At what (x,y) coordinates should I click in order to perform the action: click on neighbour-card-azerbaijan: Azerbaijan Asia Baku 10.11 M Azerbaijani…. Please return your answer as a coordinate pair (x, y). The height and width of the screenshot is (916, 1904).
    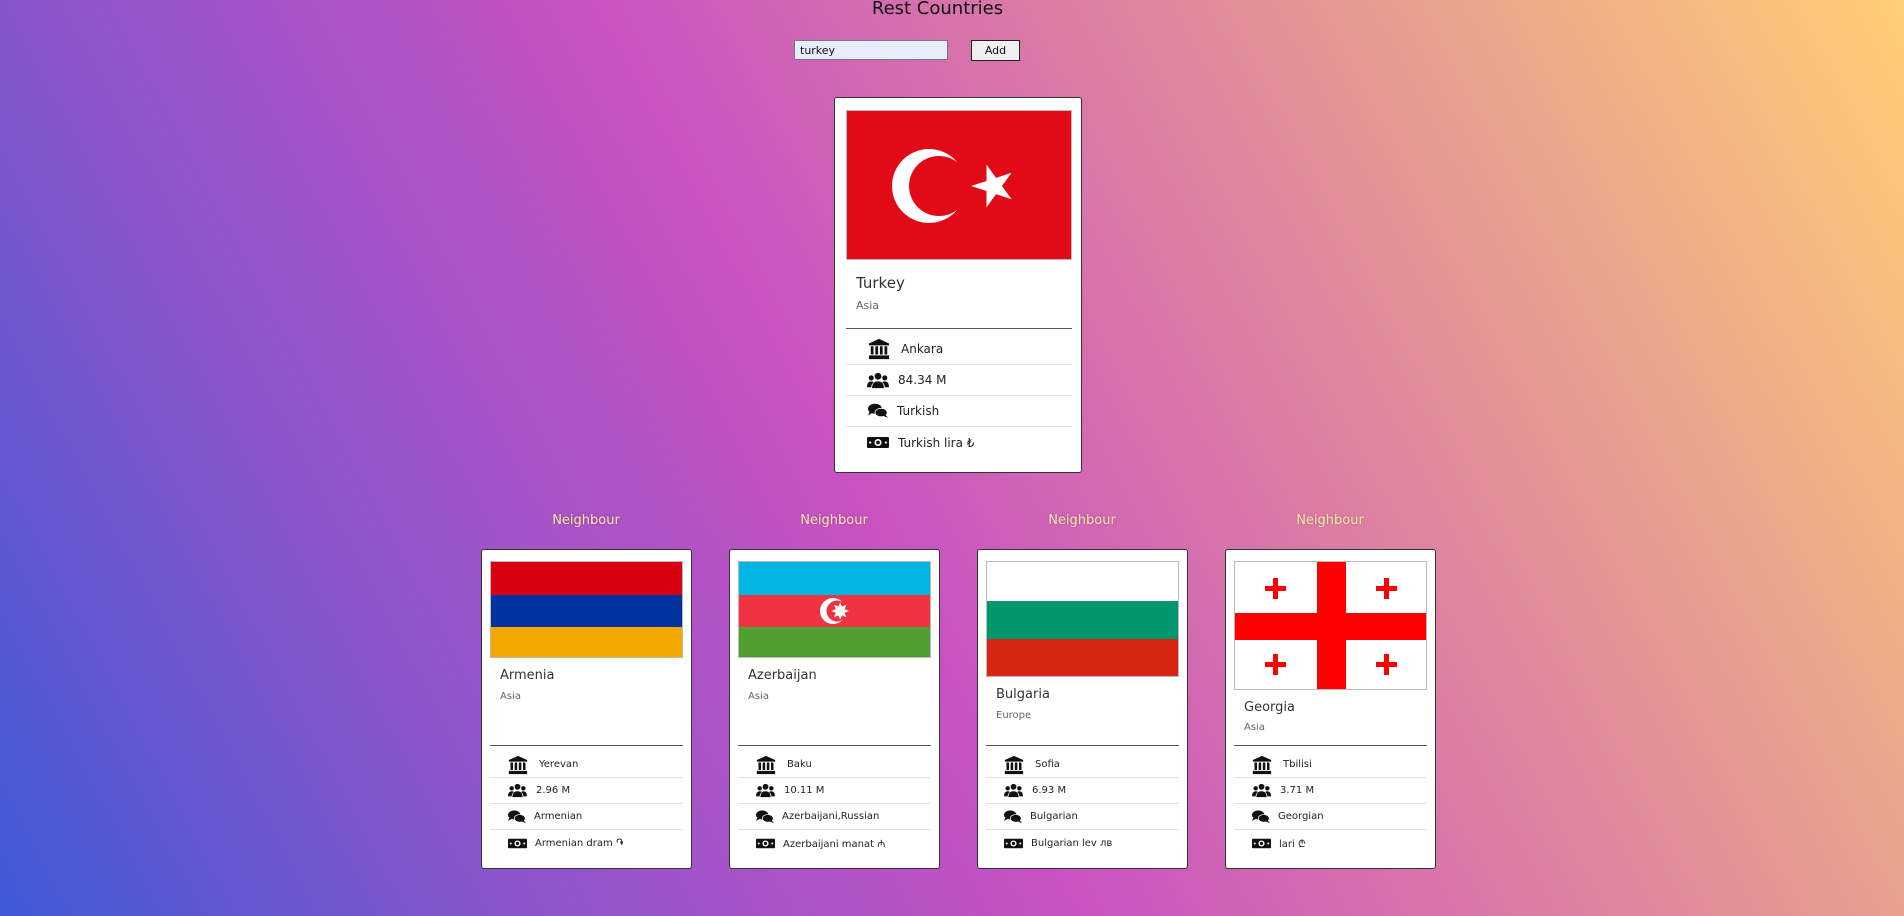
    Looking at the image, I should click on (834, 709).